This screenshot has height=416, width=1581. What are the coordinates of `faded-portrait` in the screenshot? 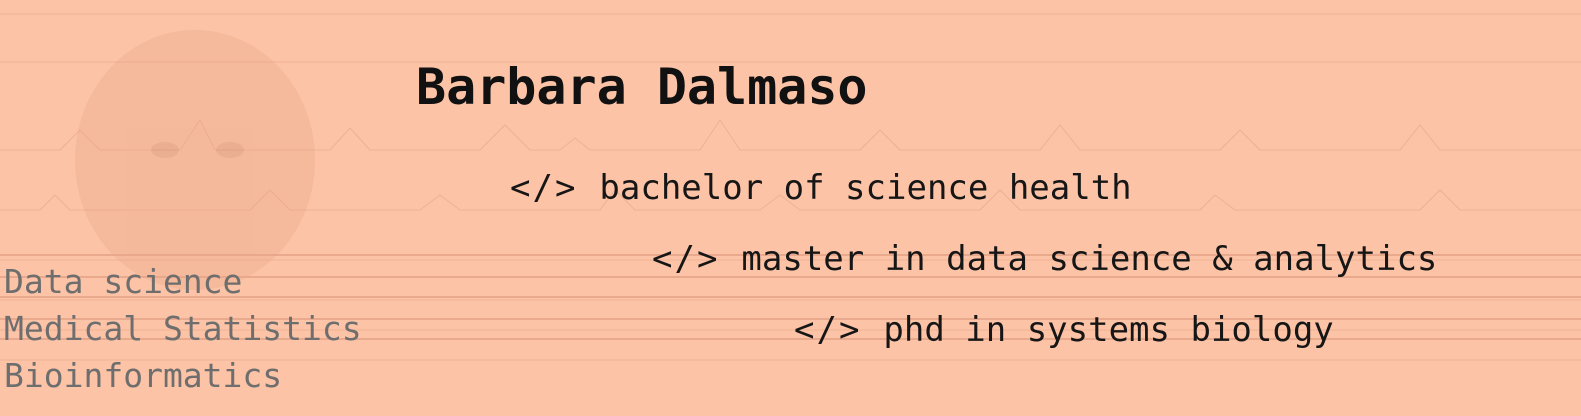 It's located at (195, 160).